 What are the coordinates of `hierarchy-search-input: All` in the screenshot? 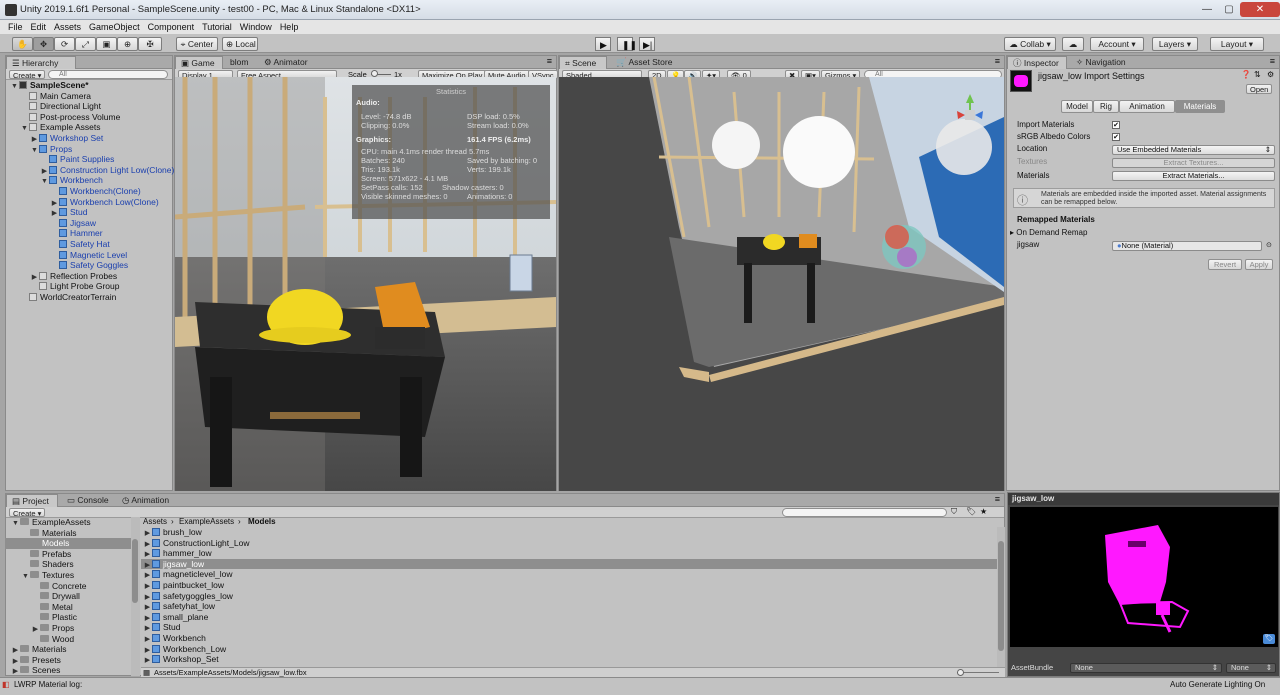 It's located at (108, 74).